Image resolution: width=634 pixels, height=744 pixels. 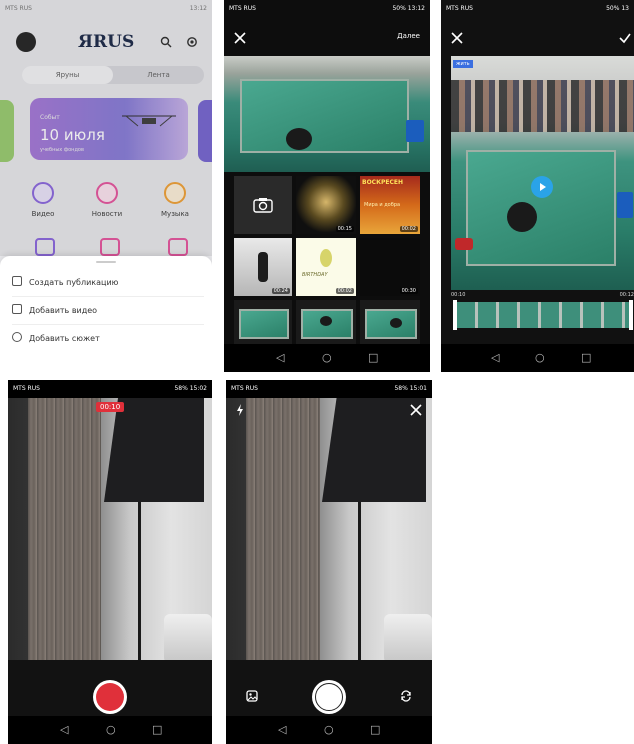 What do you see at coordinates (329, 389) in the screenshot?
I see `status-bar: MTS RUS 58% 15:01` at bounding box center [329, 389].